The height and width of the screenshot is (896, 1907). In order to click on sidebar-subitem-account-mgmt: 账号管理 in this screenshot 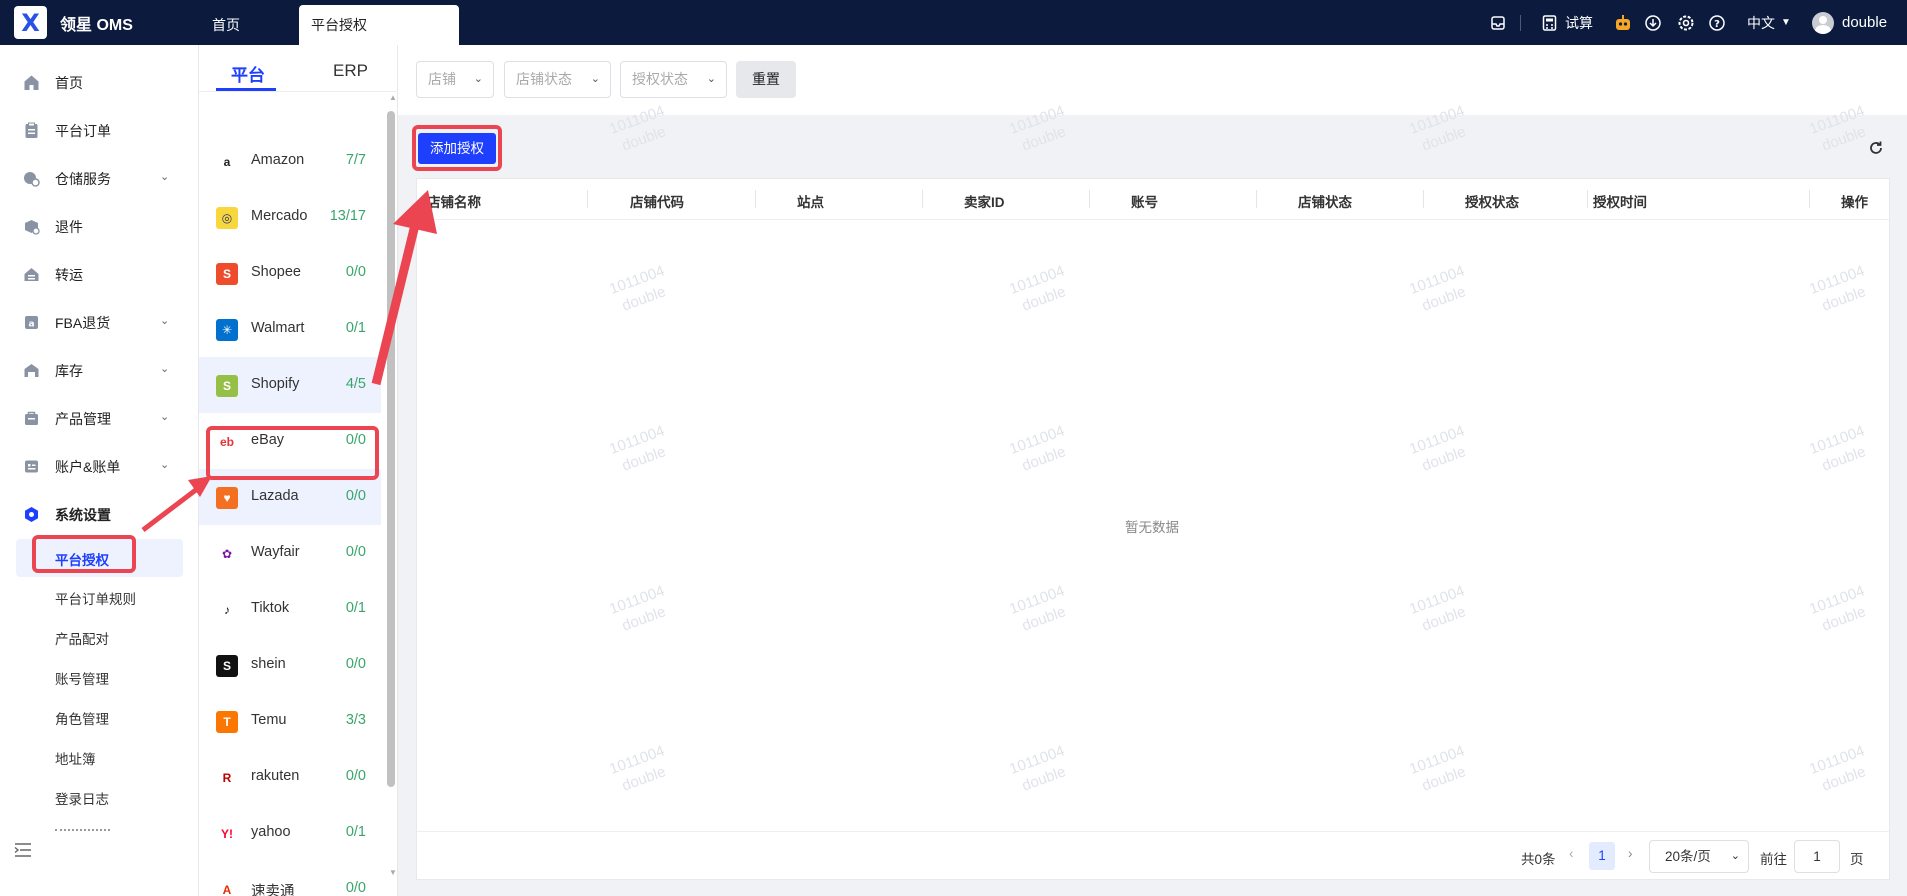, I will do `click(82, 678)`.